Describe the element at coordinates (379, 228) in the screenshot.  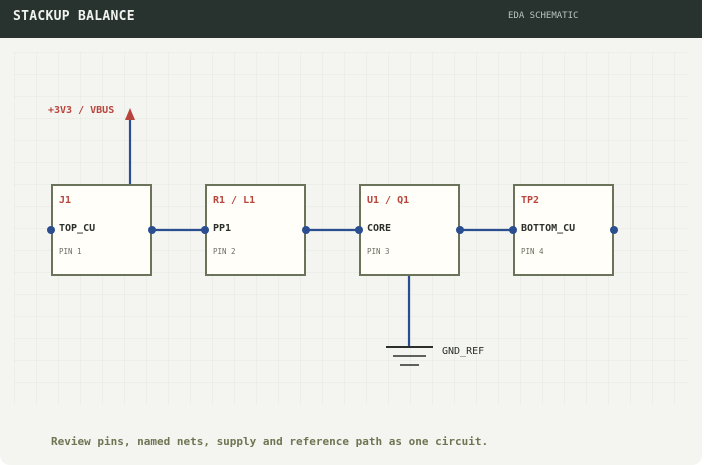
I see `component-net: CORE` at that location.